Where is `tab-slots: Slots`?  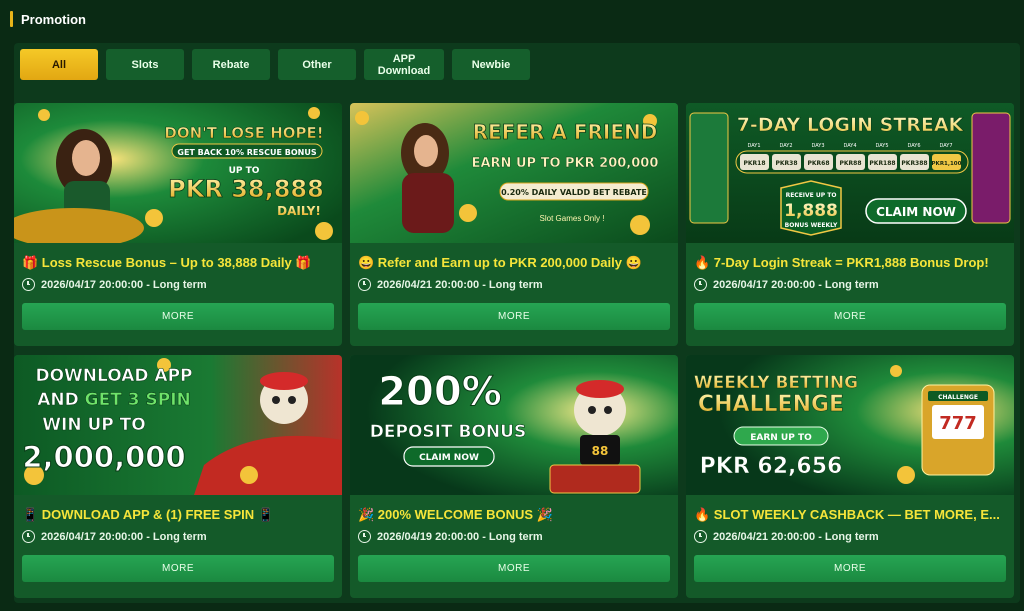
tab-slots: Slots is located at coordinates (145, 64).